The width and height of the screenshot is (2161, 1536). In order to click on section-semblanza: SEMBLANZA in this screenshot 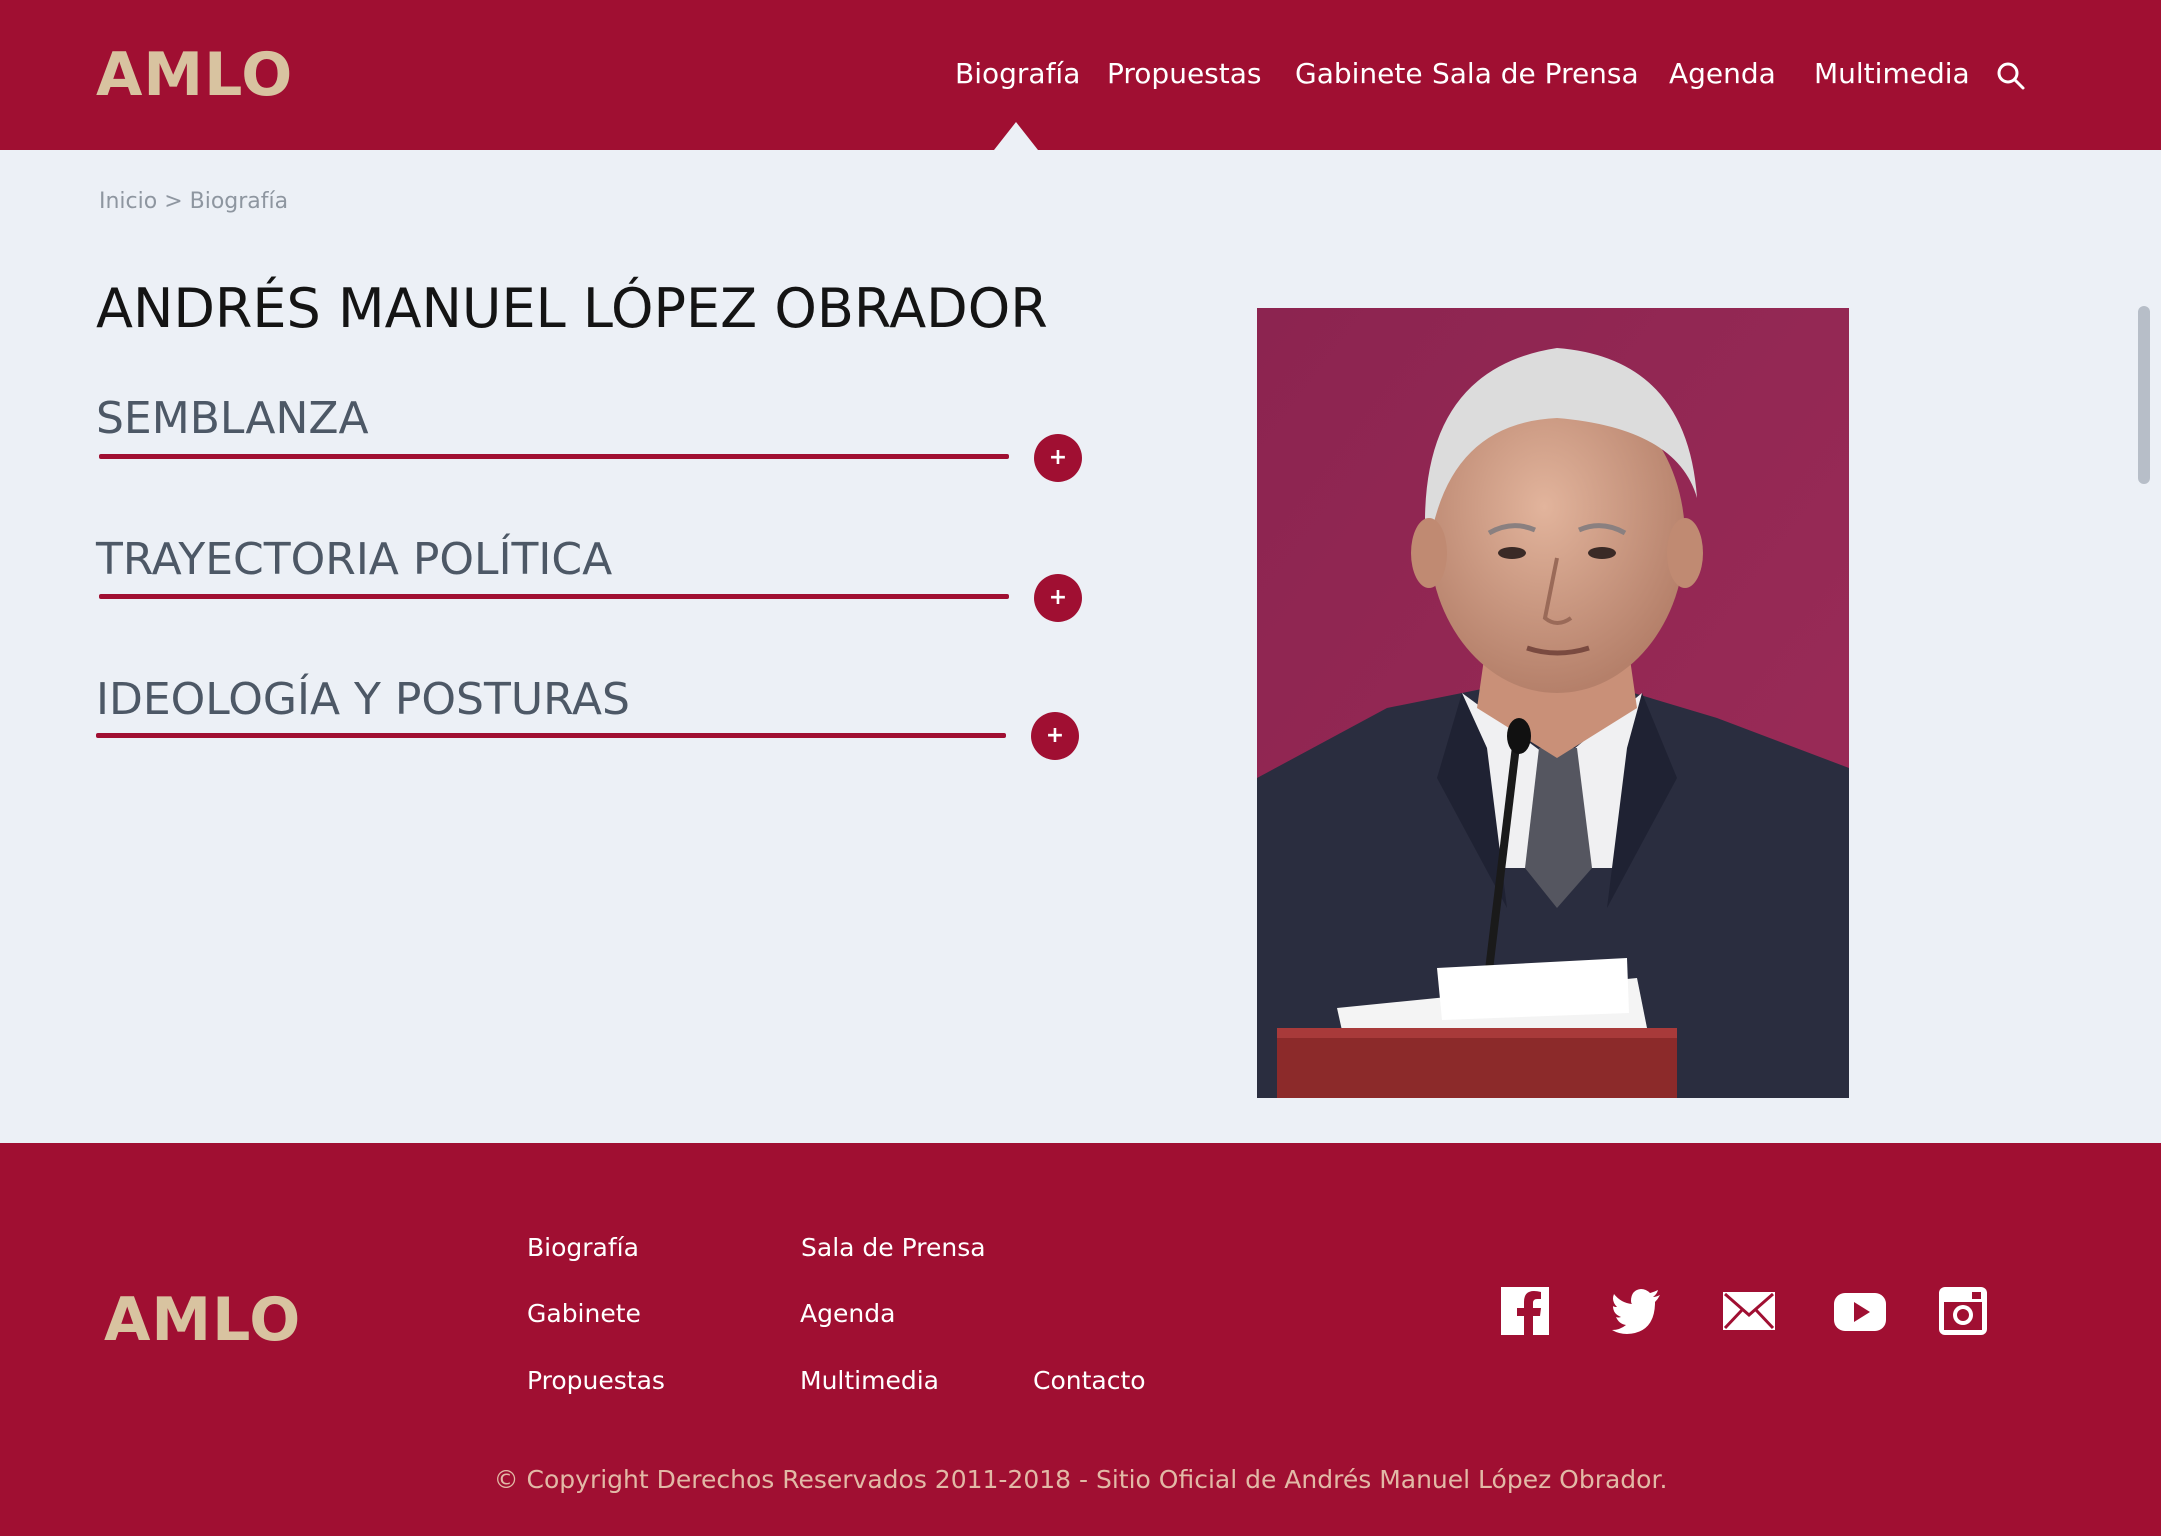, I will do `click(232, 419)`.